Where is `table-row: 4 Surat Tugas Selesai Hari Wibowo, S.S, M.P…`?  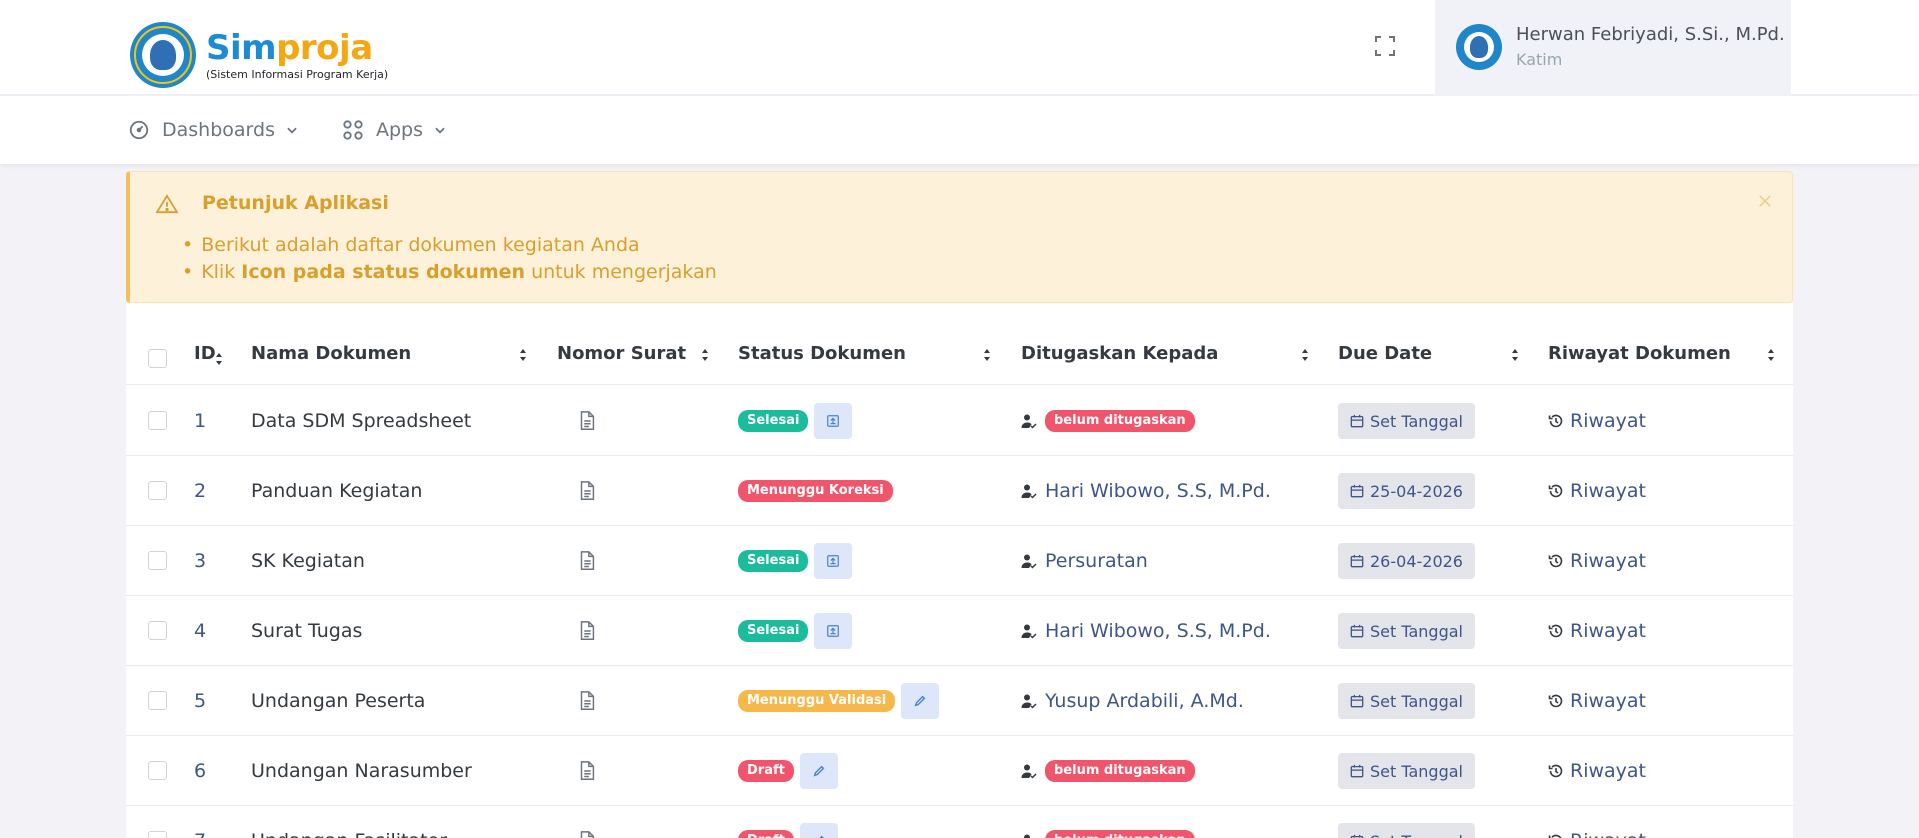
table-row: 4 Surat Tugas Selesai Hari Wibowo, S.S, M.P… is located at coordinates (959, 631).